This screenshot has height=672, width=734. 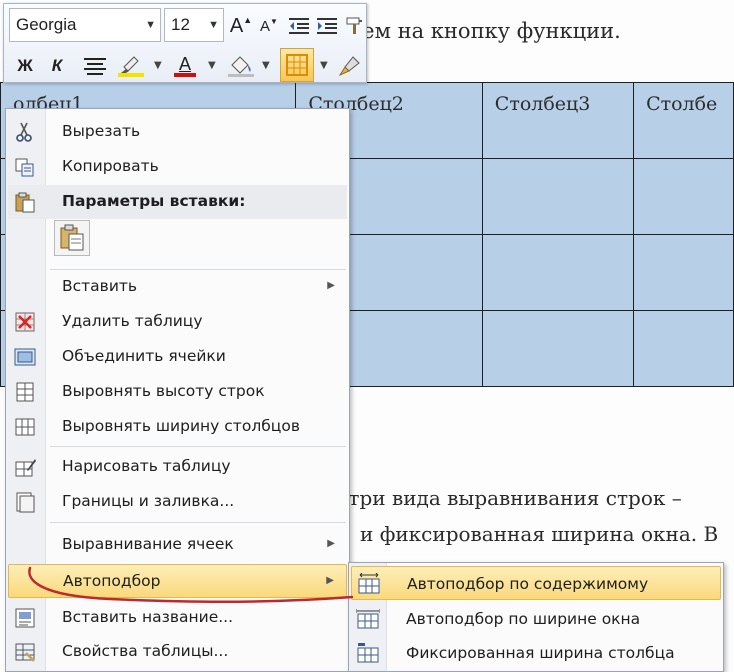 I want to click on highlighter-icon, so click(x=131, y=66).